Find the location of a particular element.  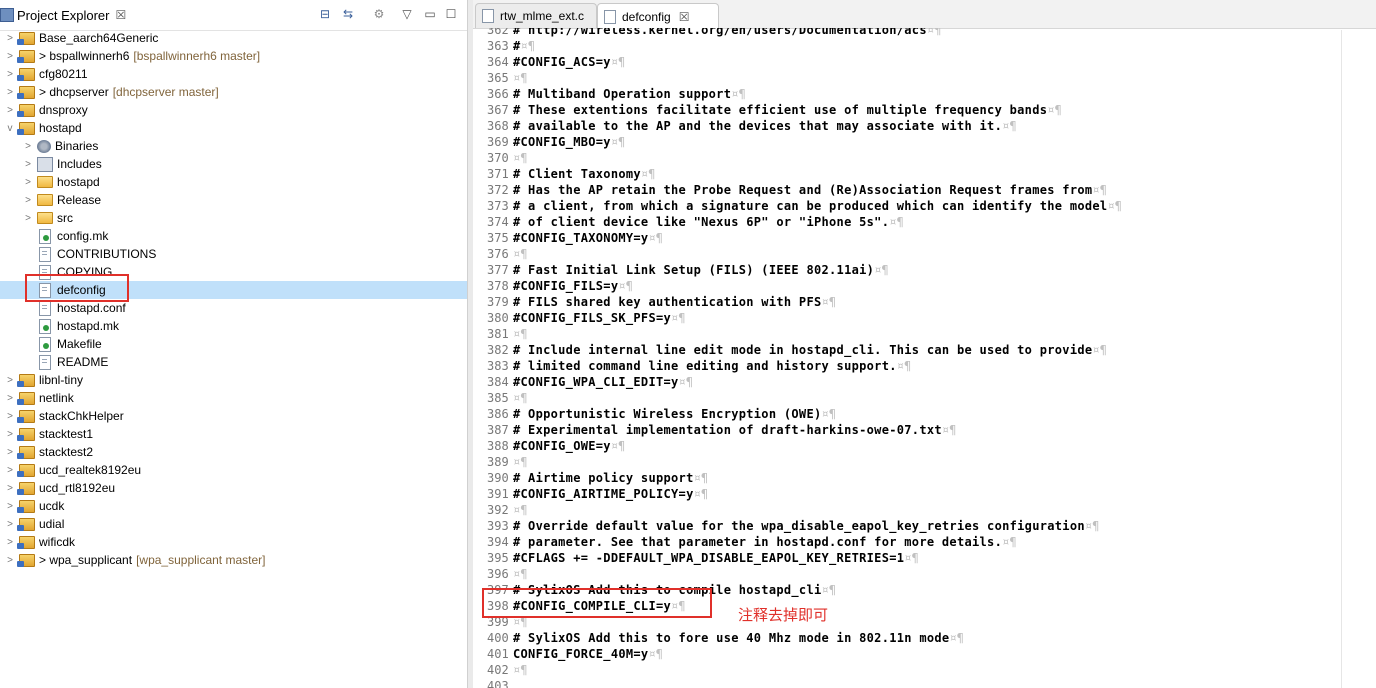

code-line: 389 ¤¶ is located at coordinates (500, 462).